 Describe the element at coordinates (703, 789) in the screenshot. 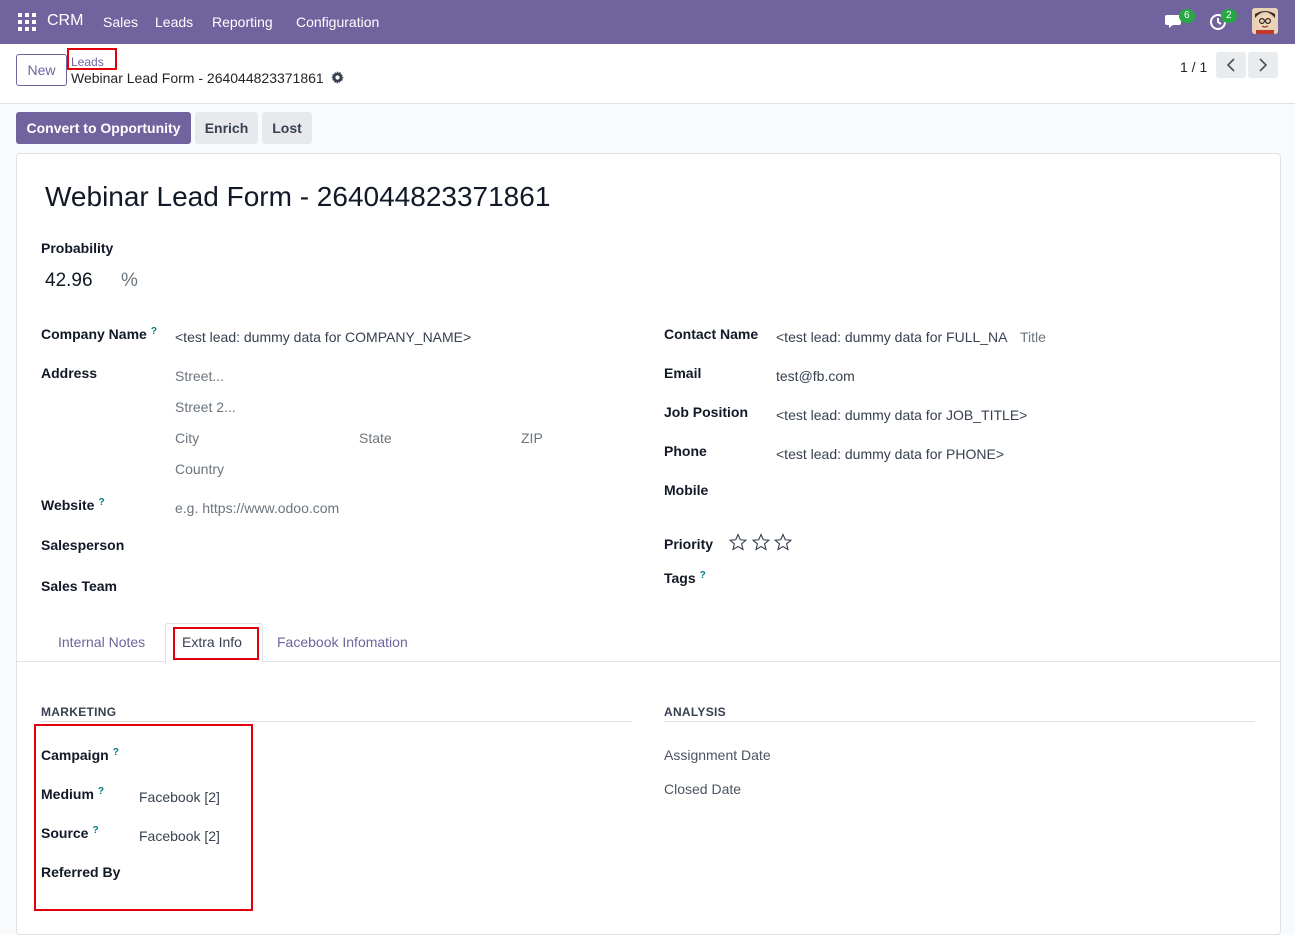

I see `closed-date-label: Closed Date` at that location.